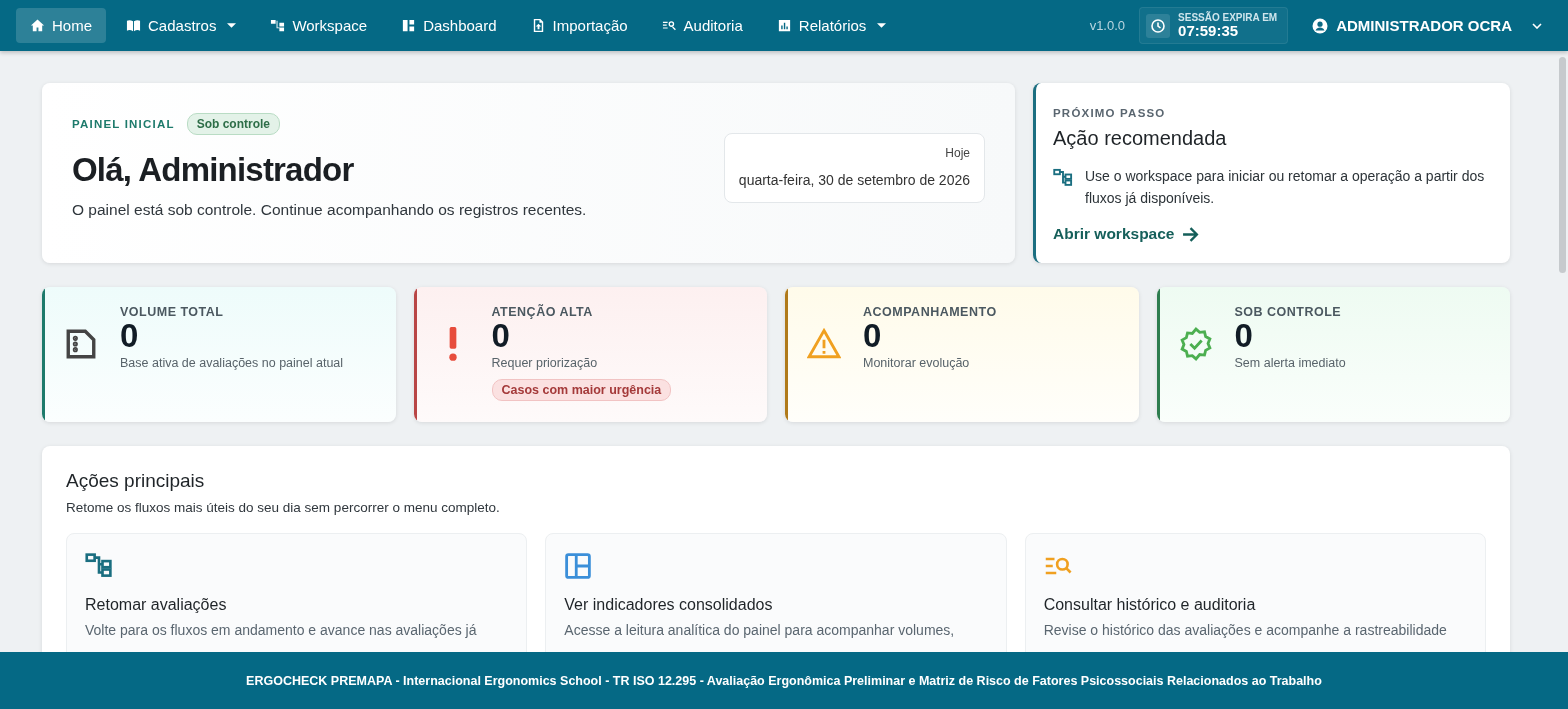 This screenshot has width=1568, height=709. Describe the element at coordinates (449, 25) in the screenshot. I see `nav-item: Dashboard` at that location.